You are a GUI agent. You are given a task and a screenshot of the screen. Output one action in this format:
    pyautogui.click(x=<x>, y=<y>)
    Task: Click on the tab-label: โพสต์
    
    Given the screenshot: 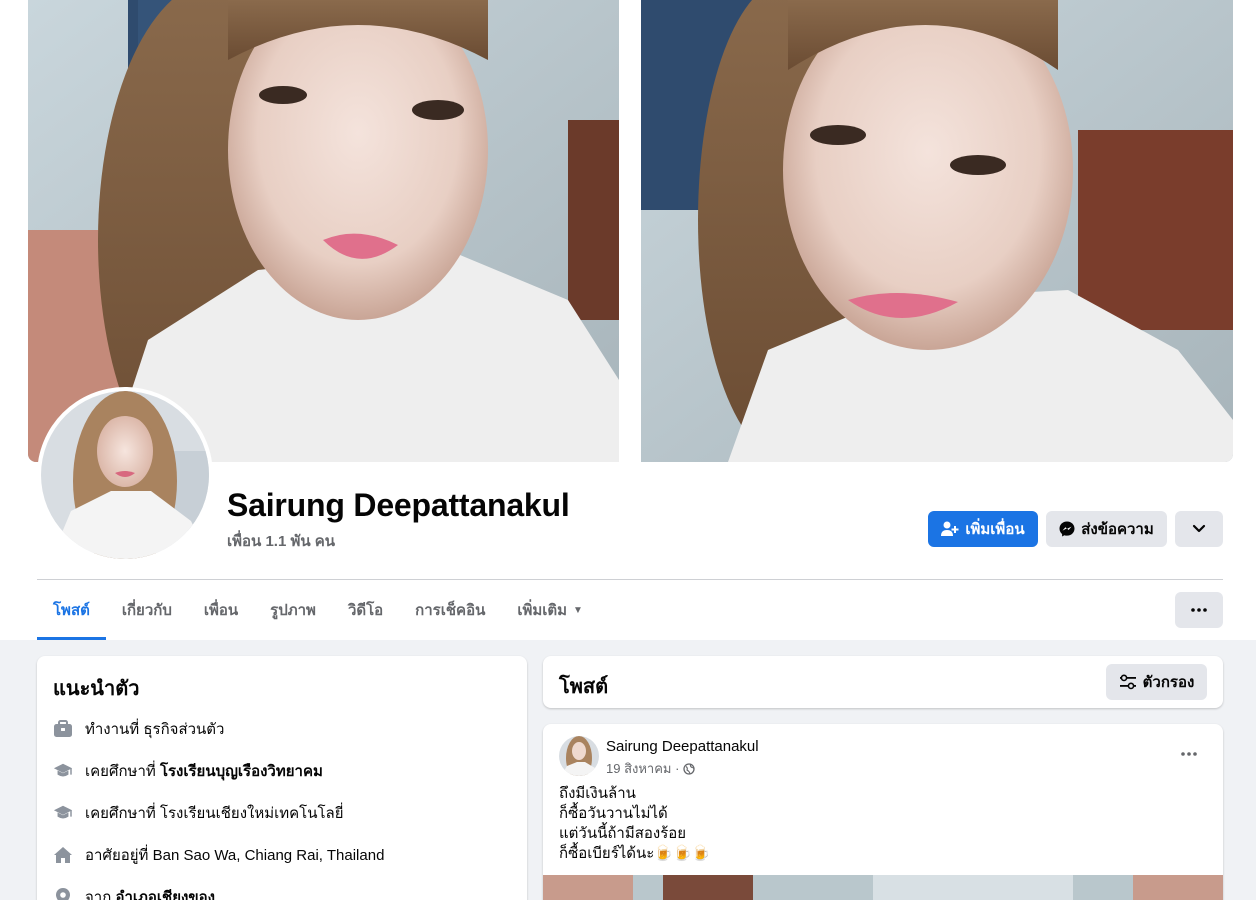 What is the action you would take?
    pyautogui.click(x=71, y=610)
    